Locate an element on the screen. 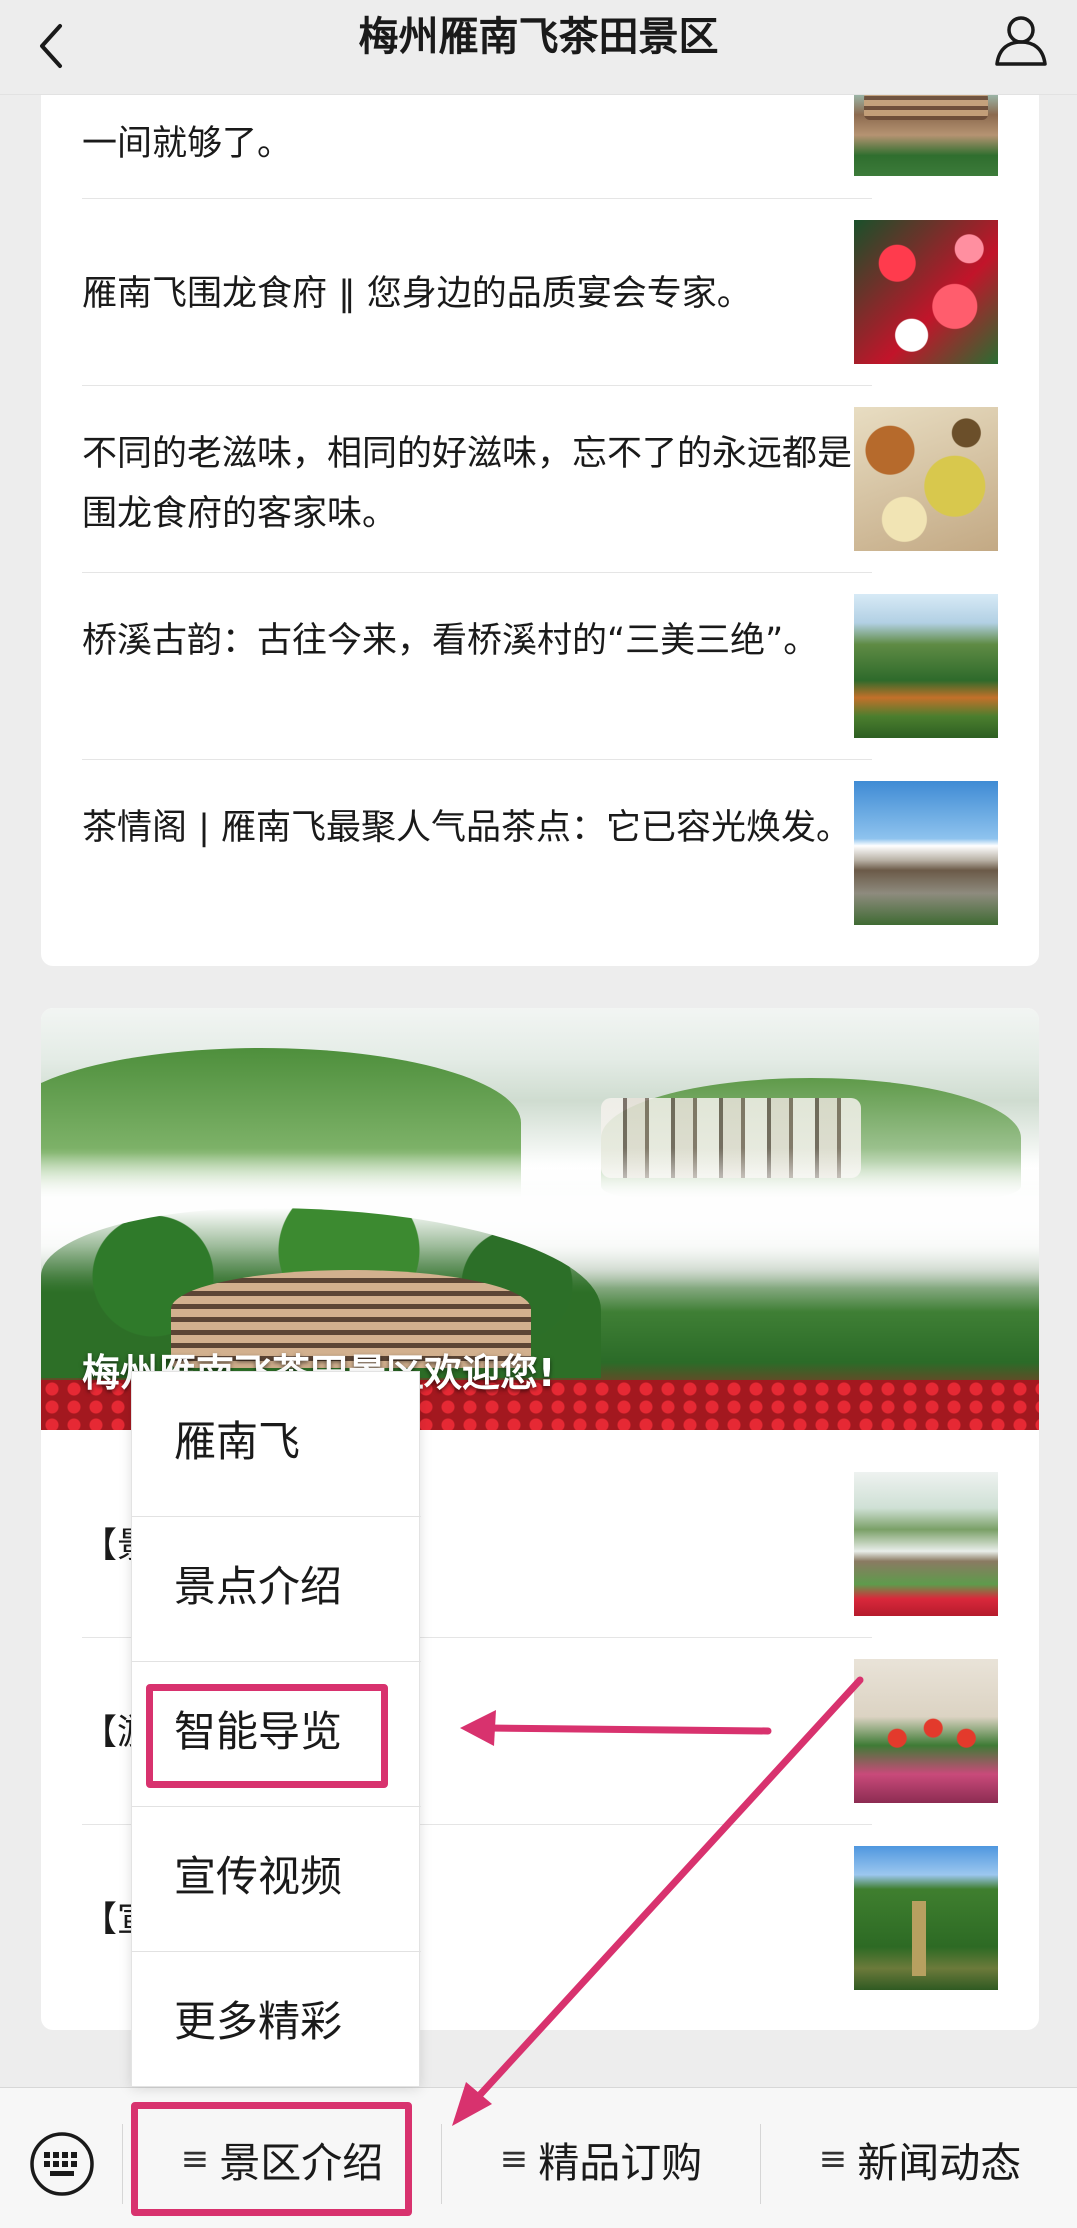 Image resolution: width=1077 pixels, height=2228 pixels. article-title: 茶情阁 | 雁南飞最聚人气品茶点：它已容光焕发。 is located at coordinates (467, 828).